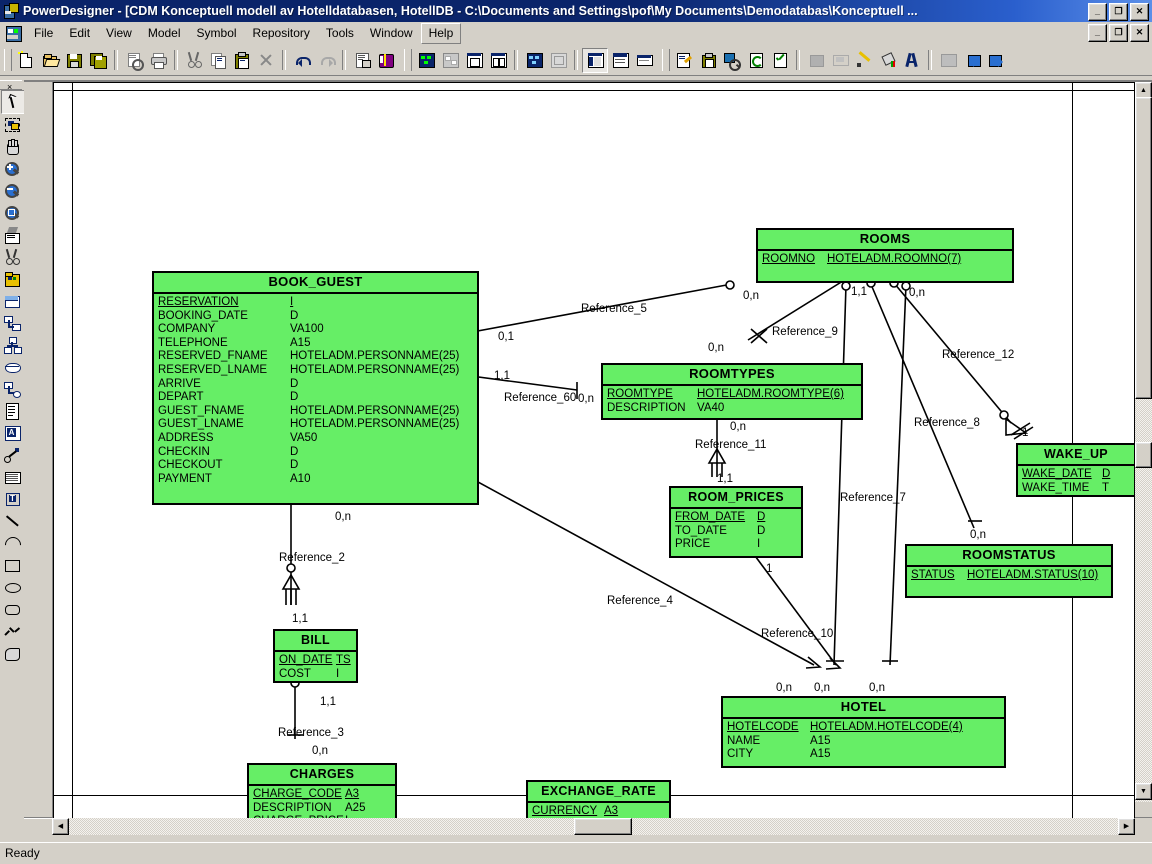 This screenshot has height=864, width=1152. Describe the element at coordinates (1009, 571) in the screenshot. I see `entity-roomstatus: ROOMSTATUS STATUS HOTELADM.STATUS(10)` at that location.